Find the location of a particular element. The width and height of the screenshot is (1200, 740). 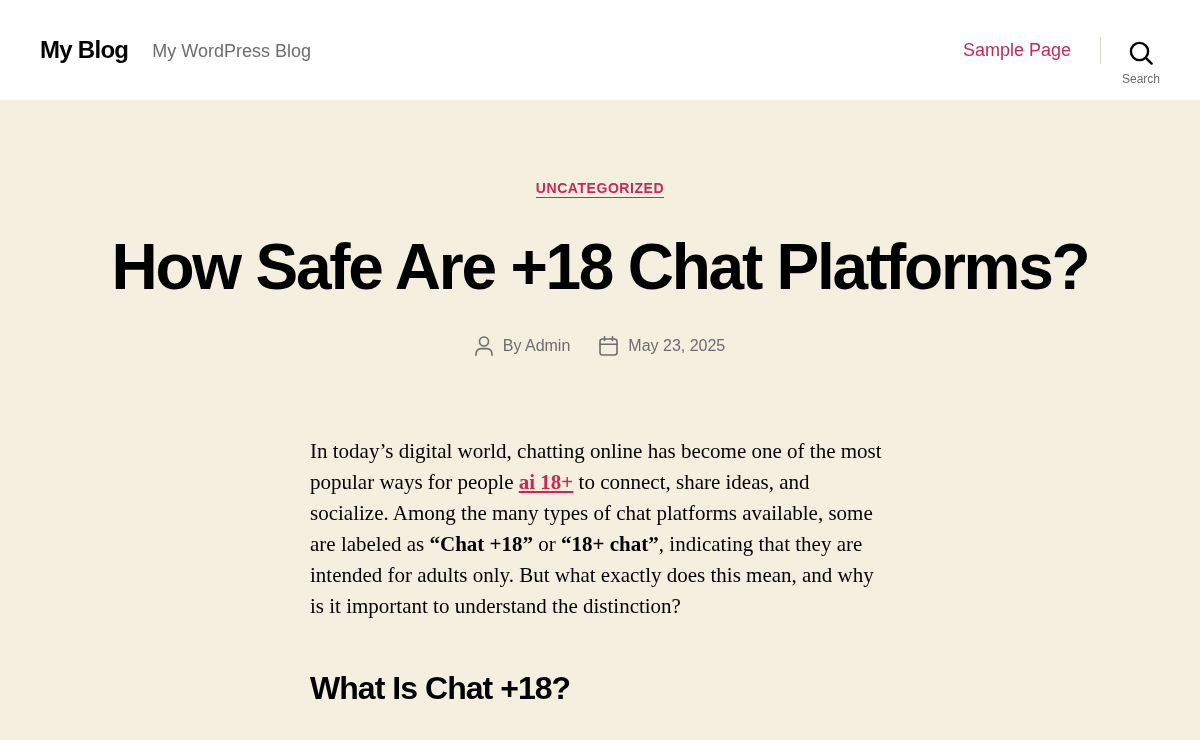

inline-link: ai 18+ is located at coordinates (546, 482).